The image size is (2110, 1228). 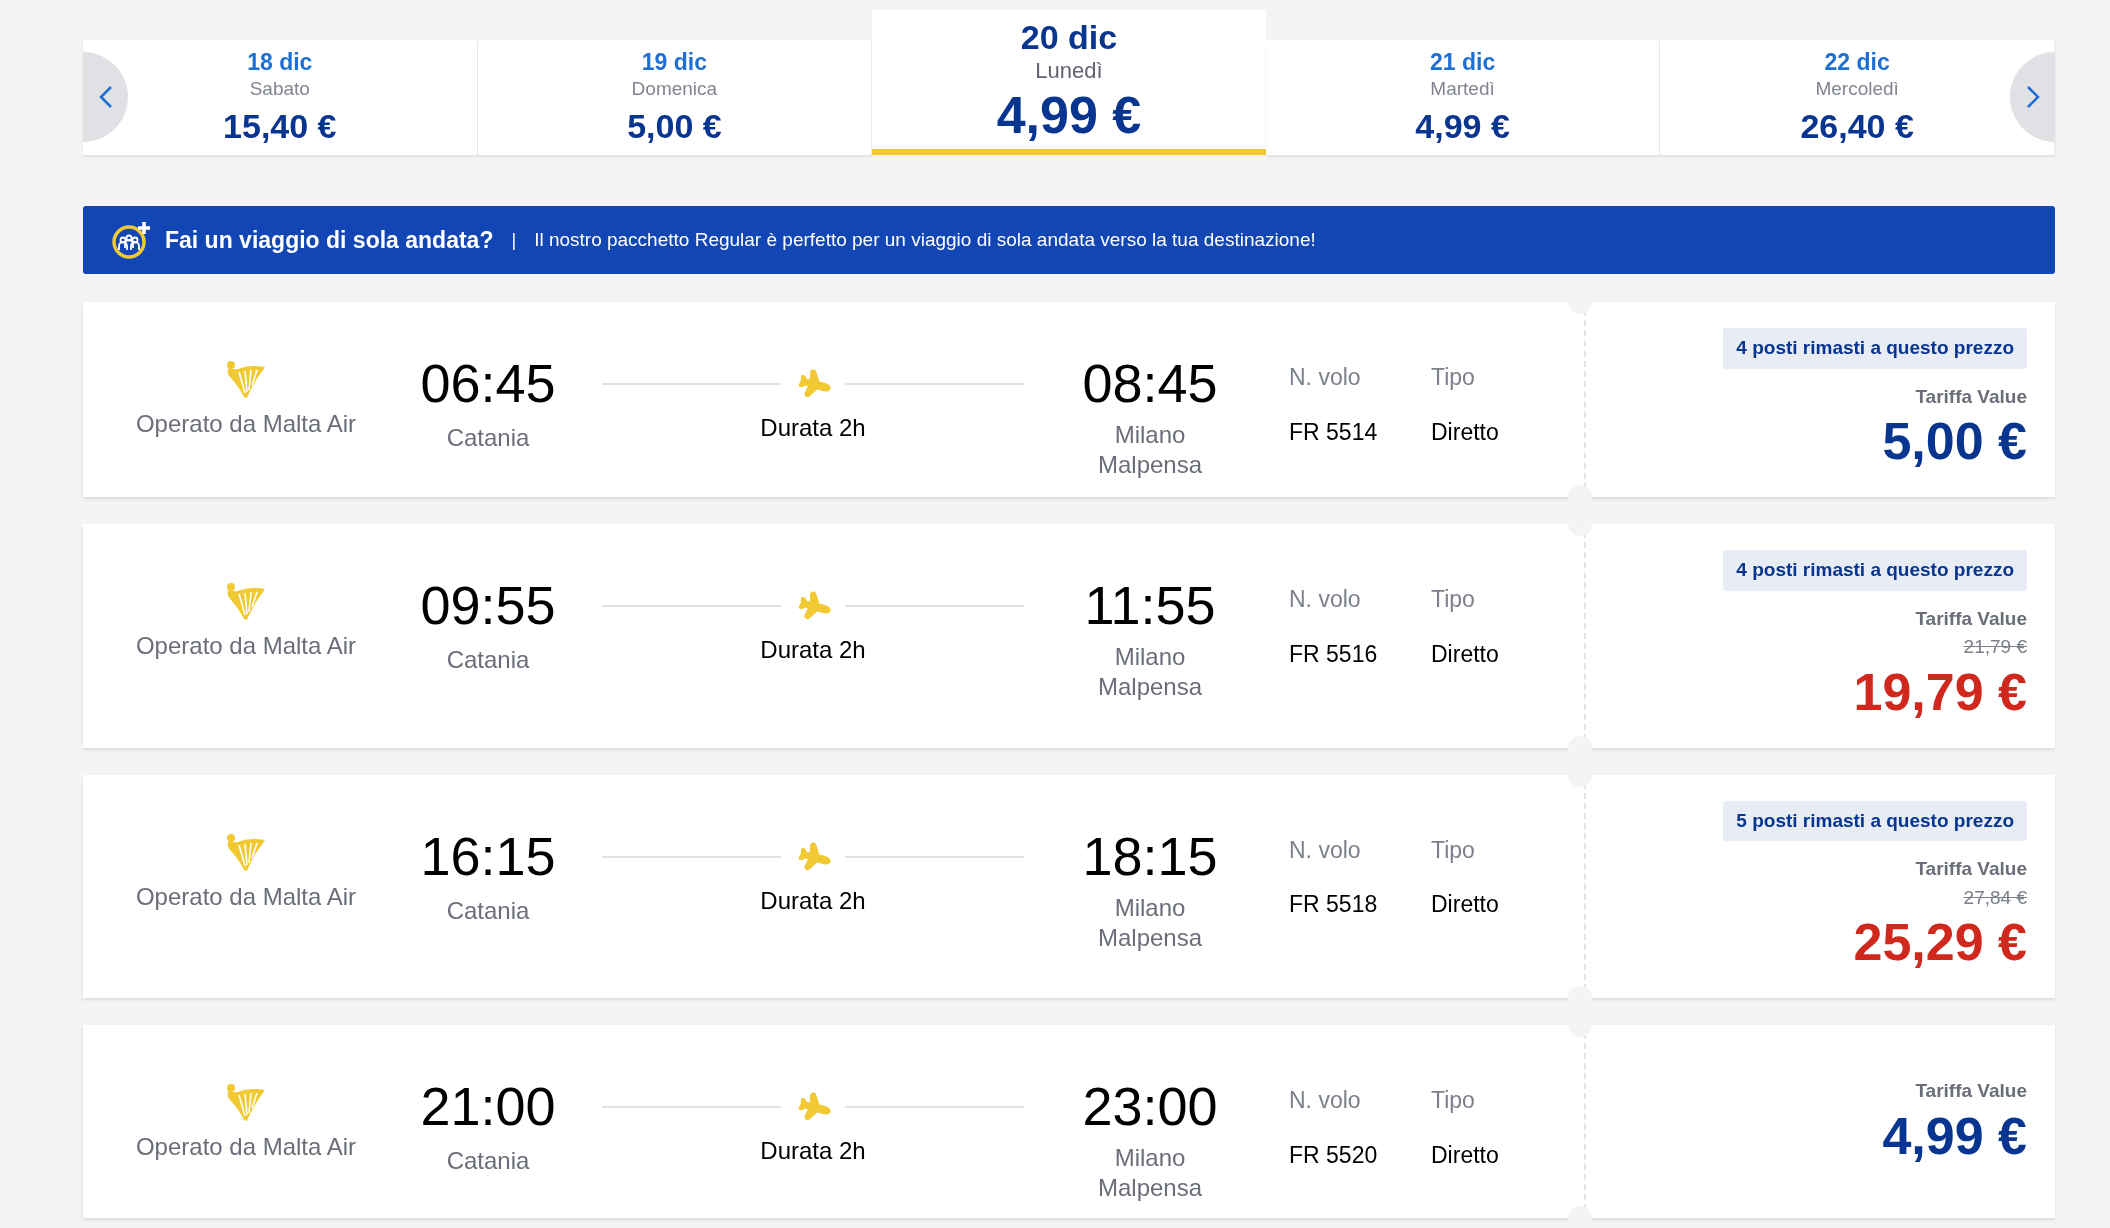 I want to click on arrival-time: 23:00, so click(x=1150, y=1106).